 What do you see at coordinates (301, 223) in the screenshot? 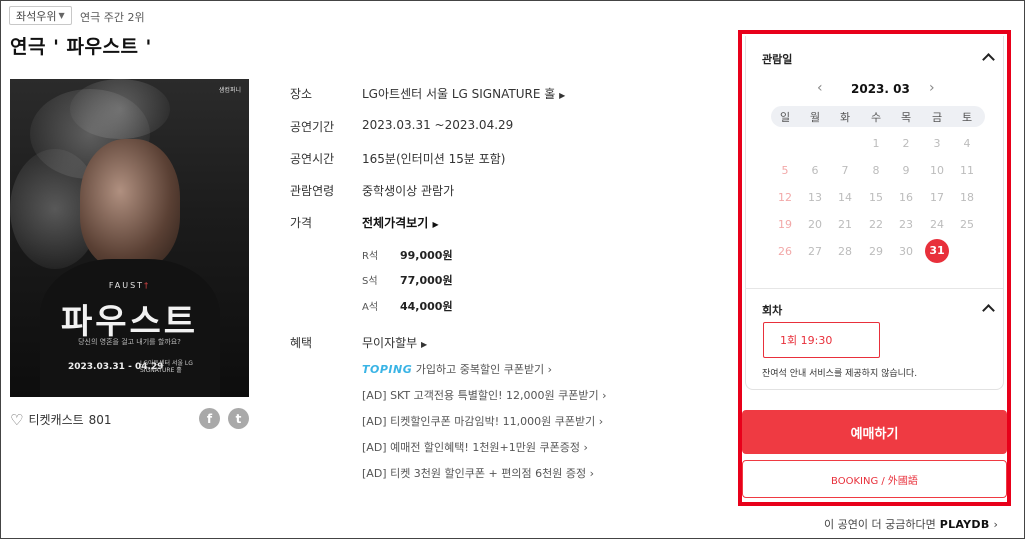
I see `price-label: 가격` at bounding box center [301, 223].